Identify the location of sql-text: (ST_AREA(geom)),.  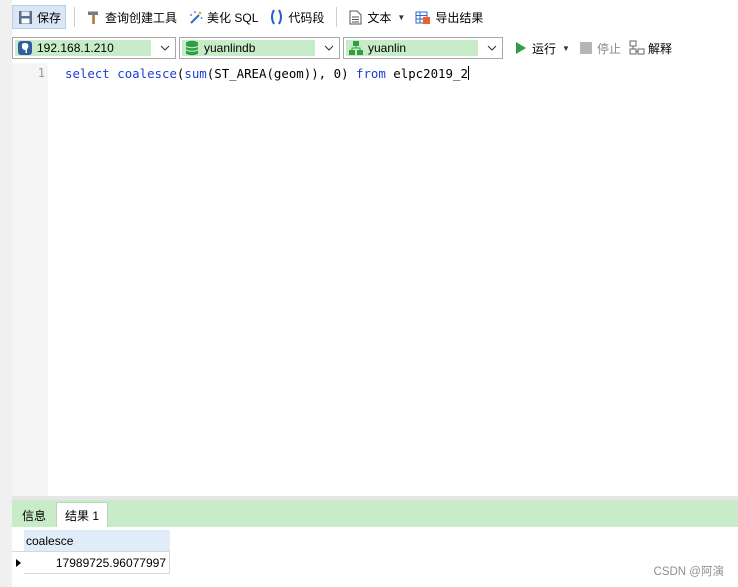
(270, 73).